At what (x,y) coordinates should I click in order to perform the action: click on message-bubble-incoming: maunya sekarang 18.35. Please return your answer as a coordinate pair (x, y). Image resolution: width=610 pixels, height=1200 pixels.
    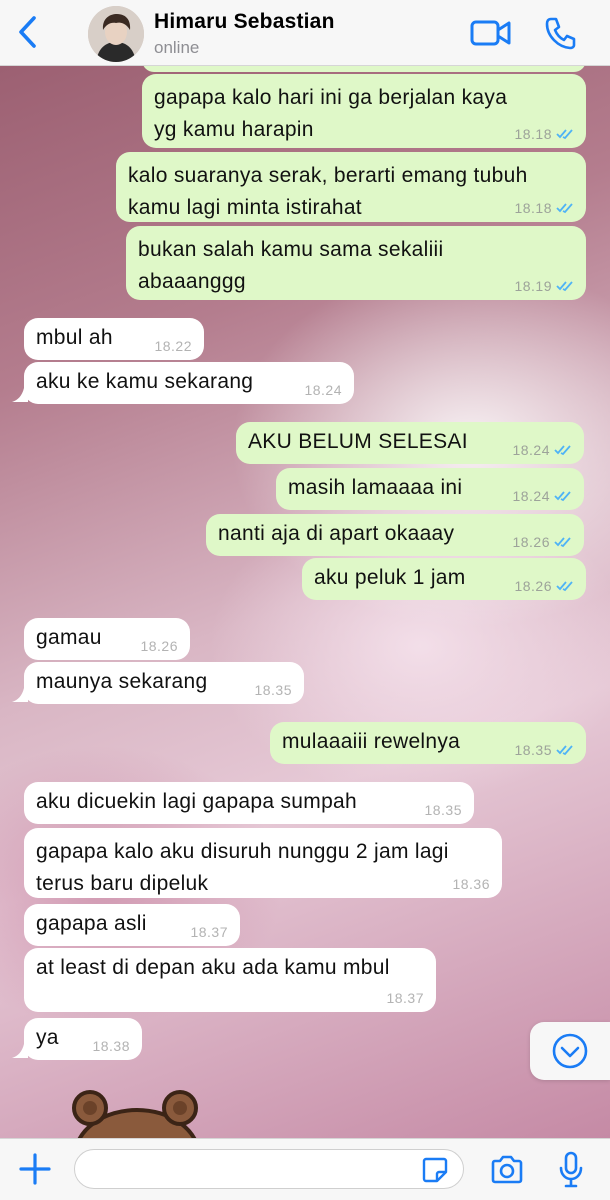
    Looking at the image, I should click on (164, 683).